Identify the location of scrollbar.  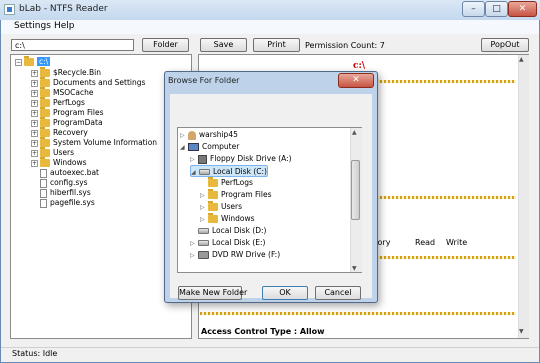
(523, 196).